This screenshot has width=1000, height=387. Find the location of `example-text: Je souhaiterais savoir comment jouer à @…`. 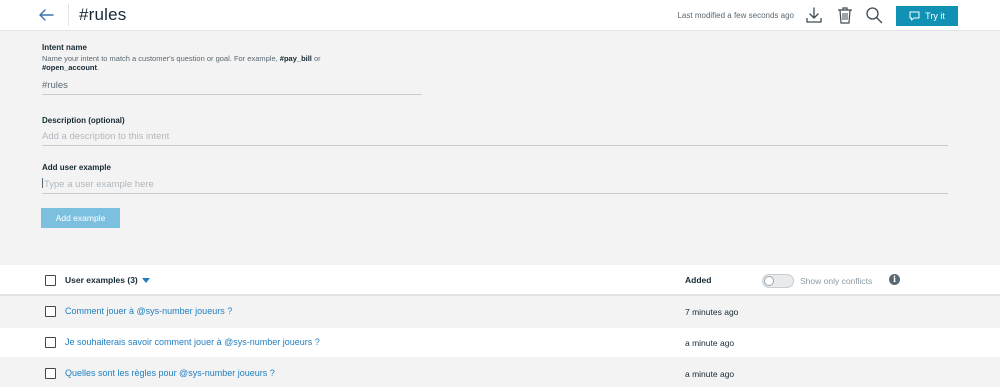

example-text: Je souhaiterais savoir comment jouer à @… is located at coordinates (192, 342).